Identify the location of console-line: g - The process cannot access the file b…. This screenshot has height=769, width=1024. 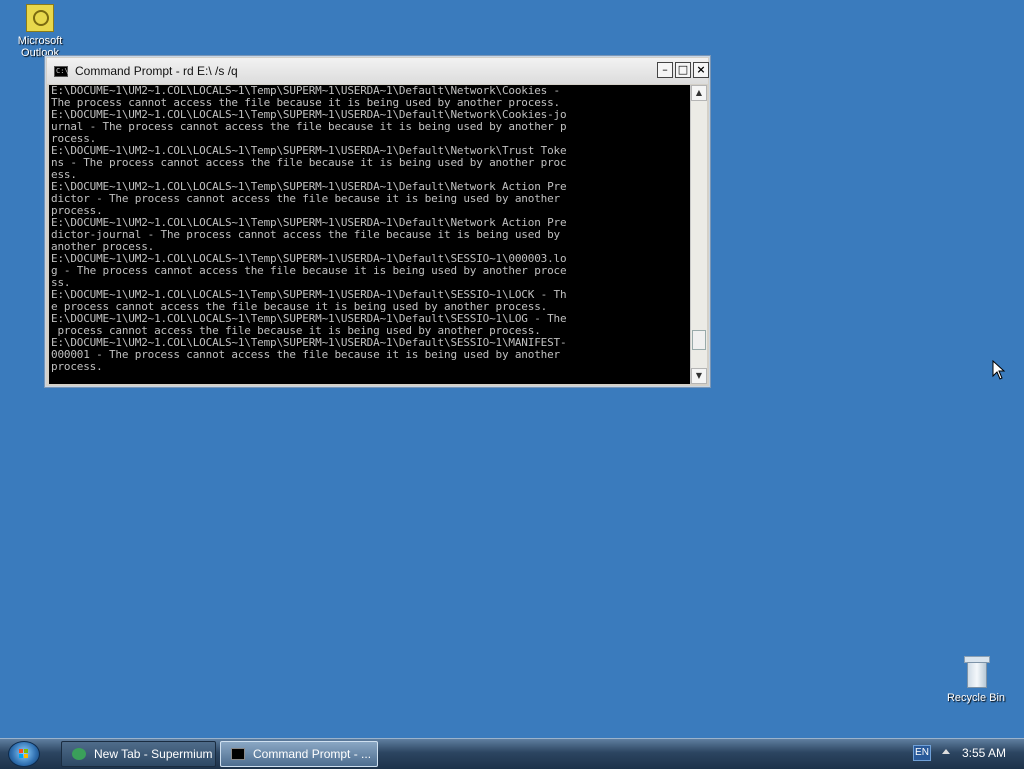
(309, 270).